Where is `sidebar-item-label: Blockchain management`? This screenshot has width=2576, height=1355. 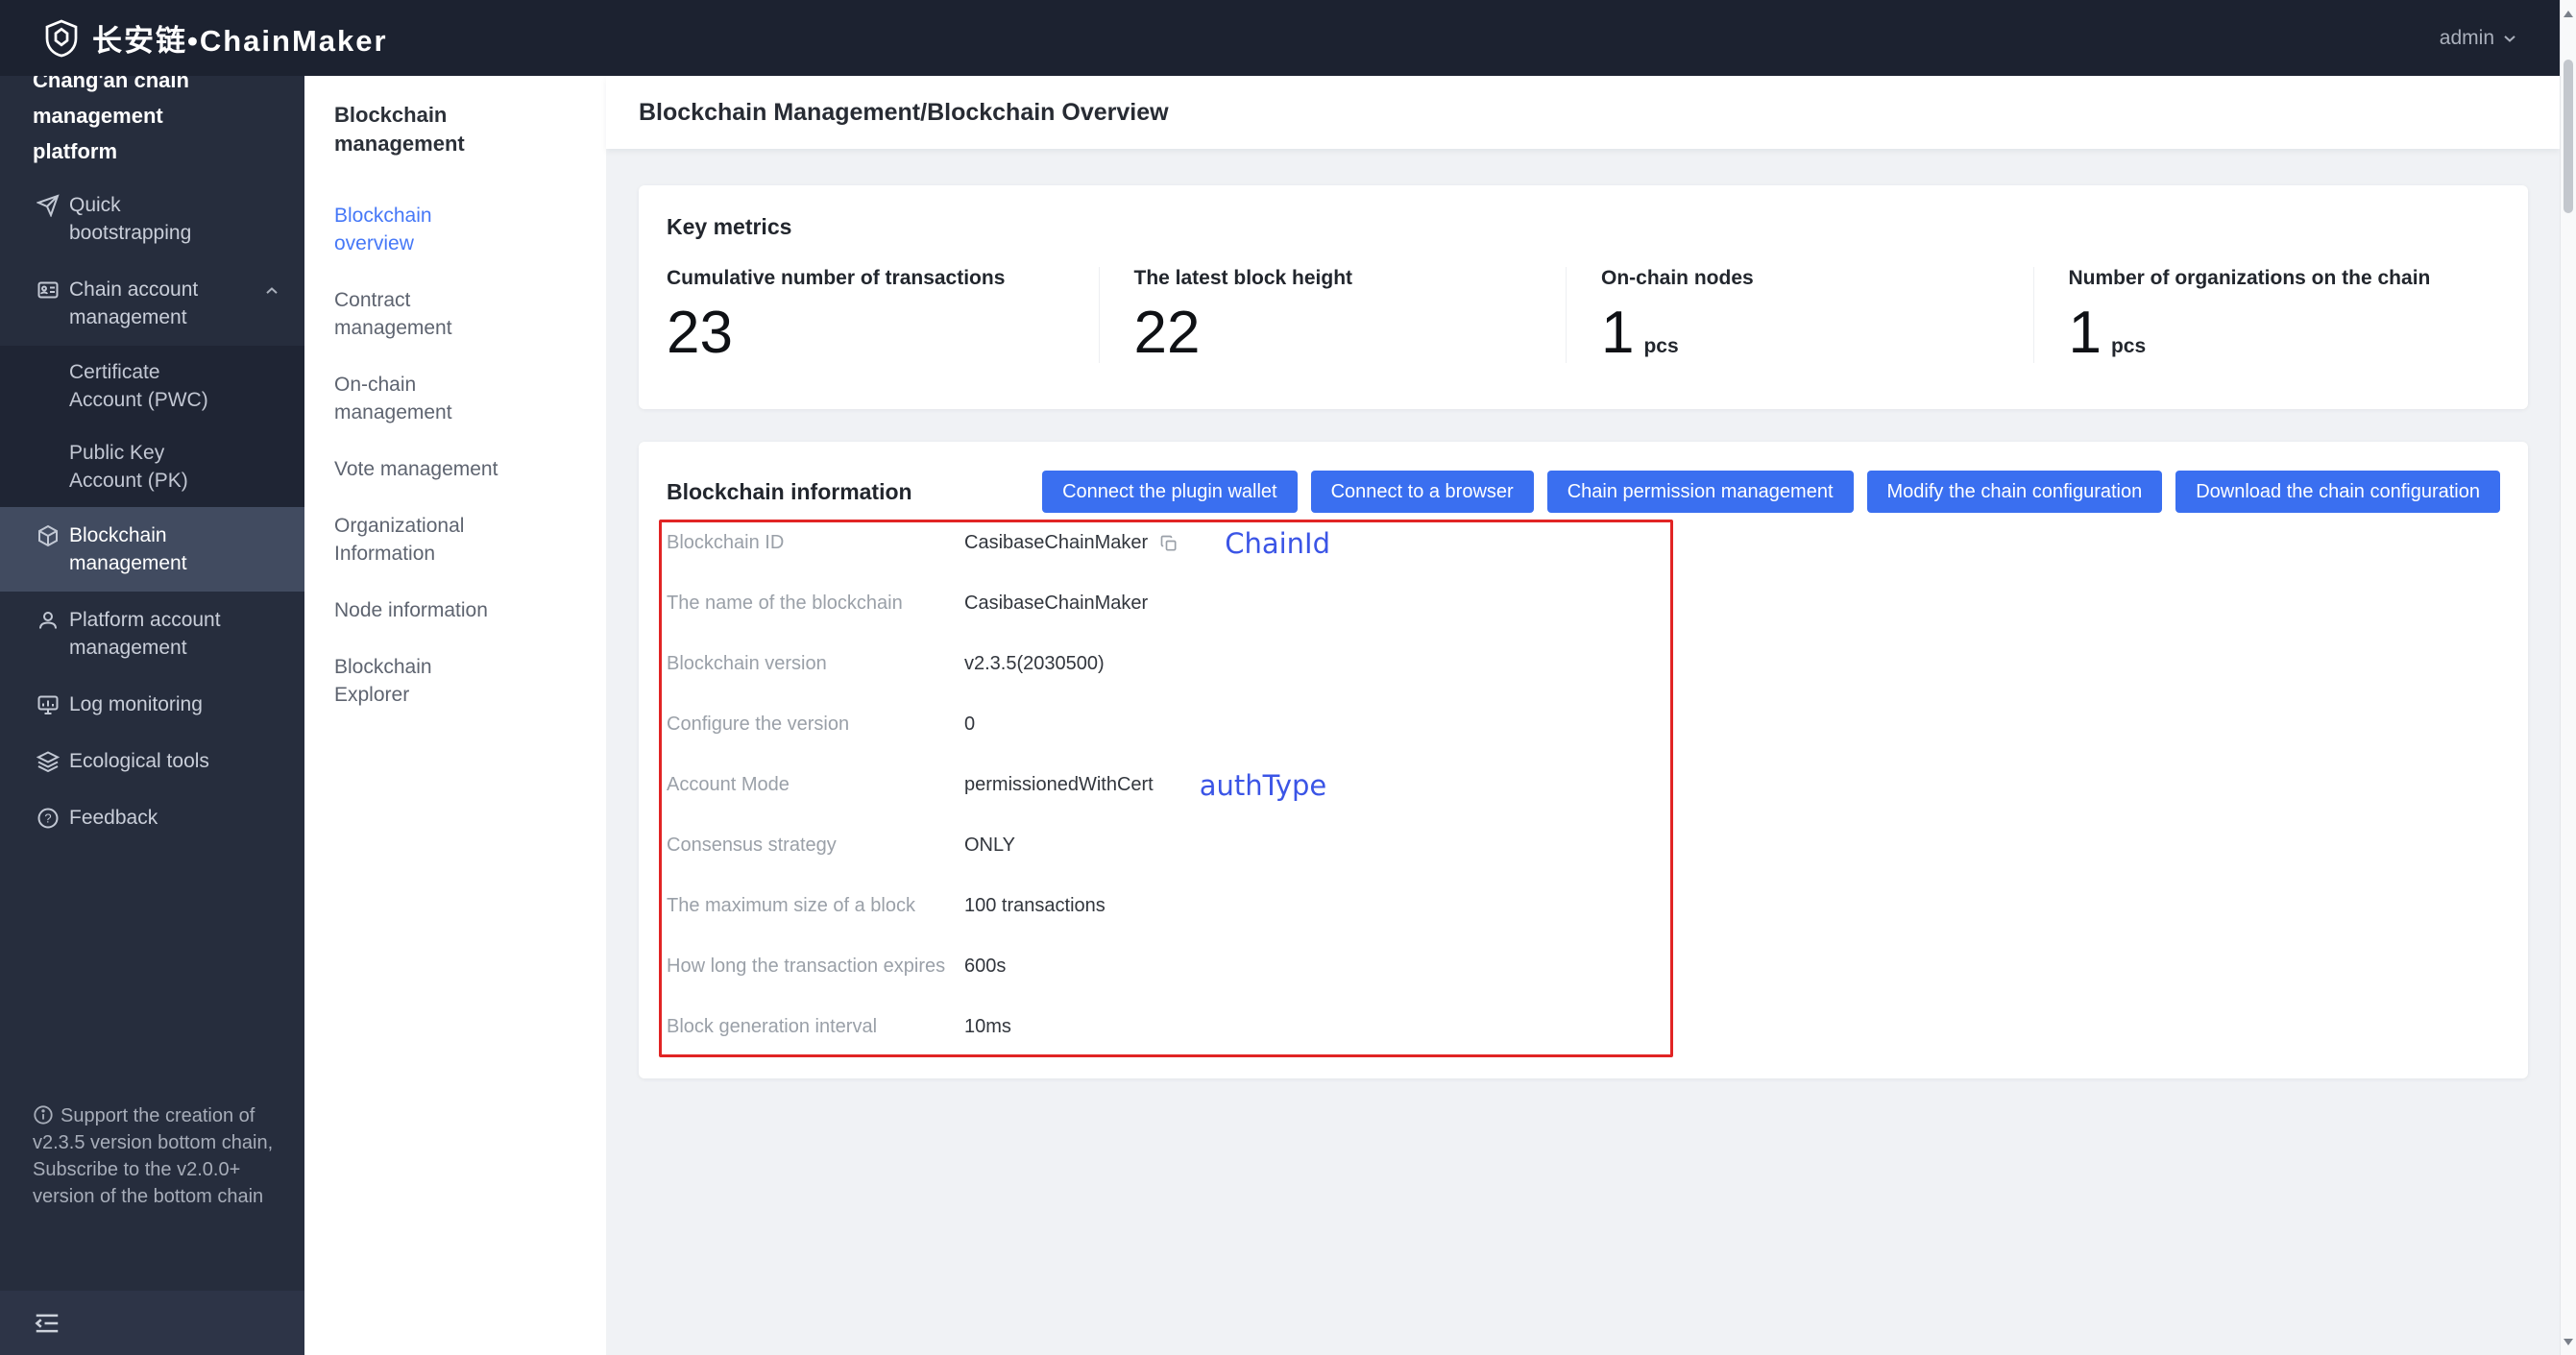
sidebar-item-label: Blockchain management is located at coordinates (128, 549).